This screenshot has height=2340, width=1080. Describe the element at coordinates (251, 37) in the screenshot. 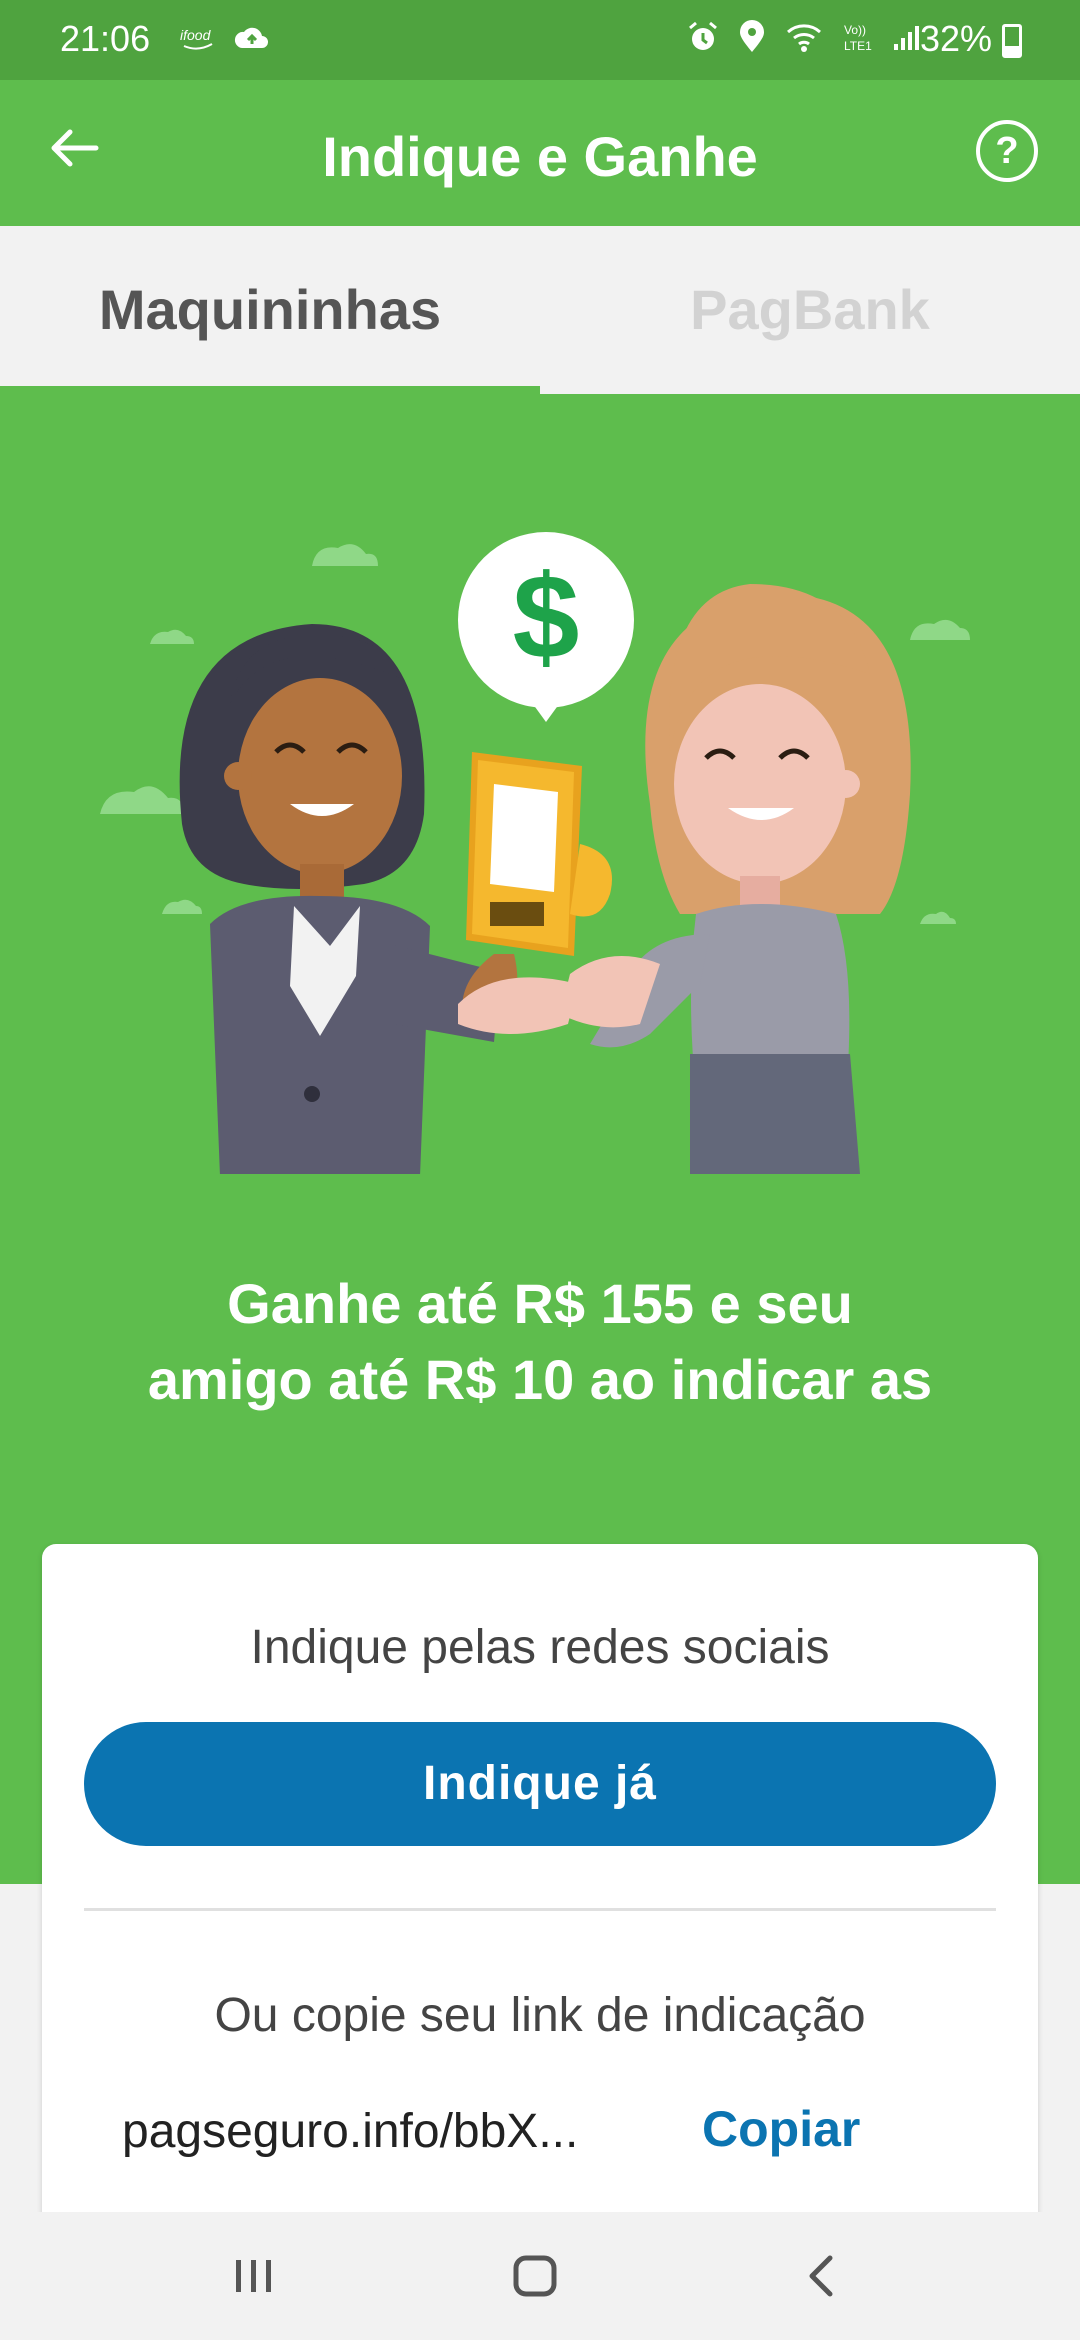

I see `cloud-upload-icon` at that location.